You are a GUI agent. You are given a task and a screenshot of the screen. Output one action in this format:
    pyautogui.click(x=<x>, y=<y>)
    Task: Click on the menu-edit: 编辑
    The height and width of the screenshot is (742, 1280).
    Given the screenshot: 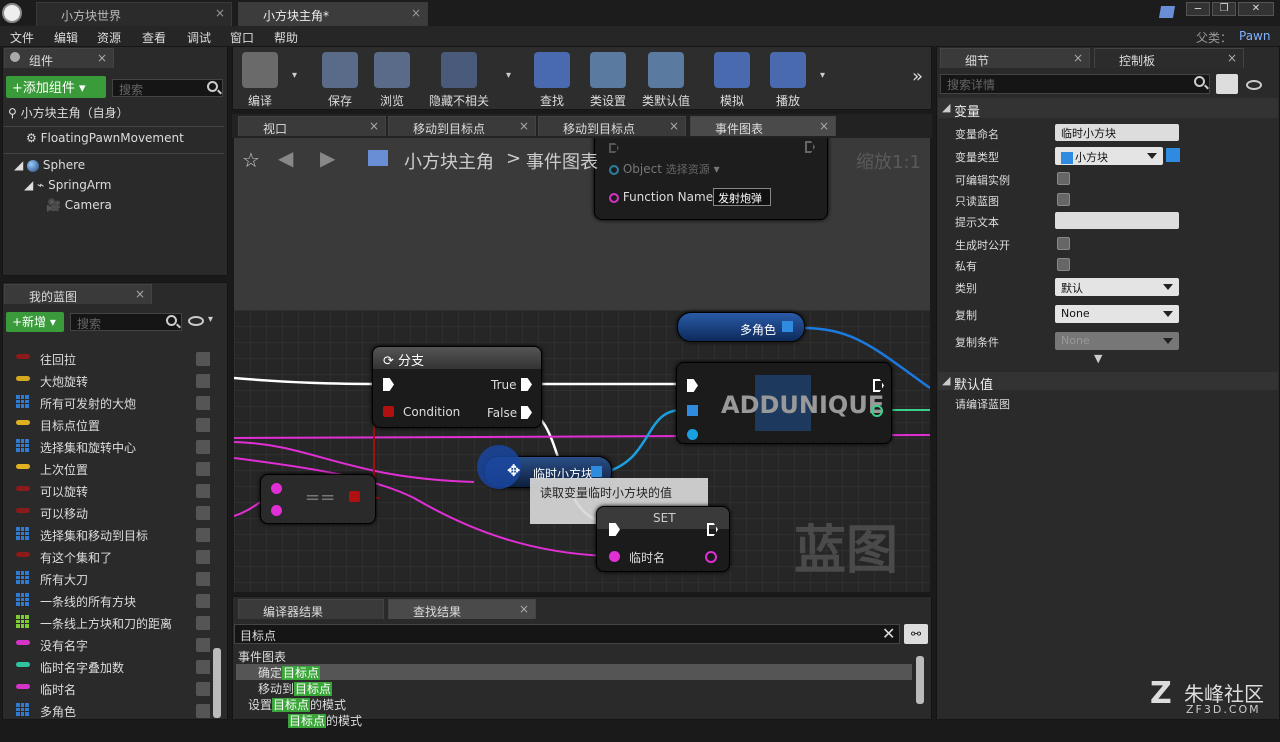 What is the action you would take?
    pyautogui.click(x=66, y=37)
    